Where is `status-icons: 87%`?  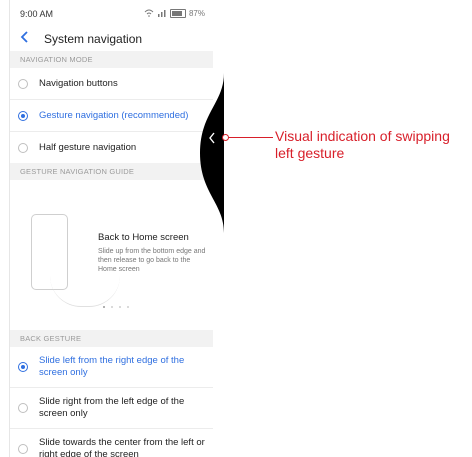 status-icons: 87% is located at coordinates (174, 14).